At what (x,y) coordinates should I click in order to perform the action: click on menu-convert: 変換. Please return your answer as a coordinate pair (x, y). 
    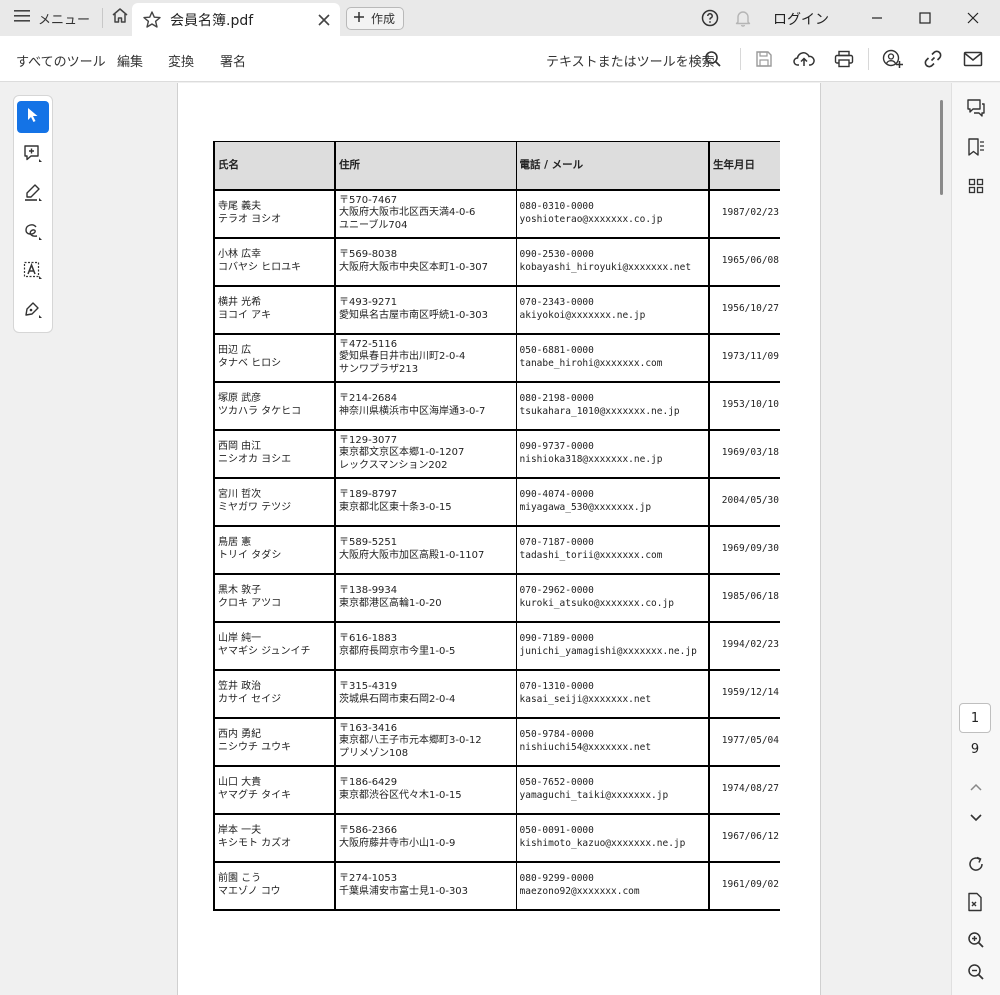
    Looking at the image, I should click on (181, 60).